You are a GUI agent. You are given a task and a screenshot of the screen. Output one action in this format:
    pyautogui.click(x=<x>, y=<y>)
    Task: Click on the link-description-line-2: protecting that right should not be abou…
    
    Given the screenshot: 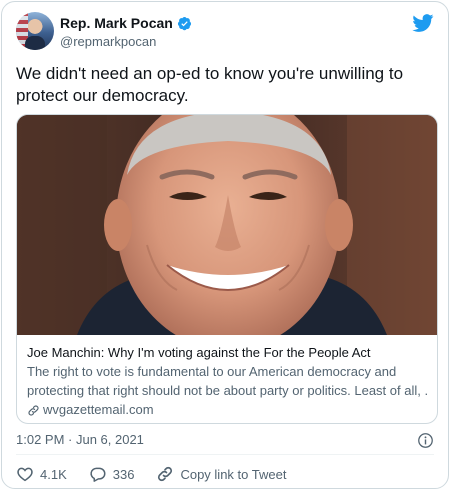 What is the action you would take?
    pyautogui.click(x=227, y=390)
    